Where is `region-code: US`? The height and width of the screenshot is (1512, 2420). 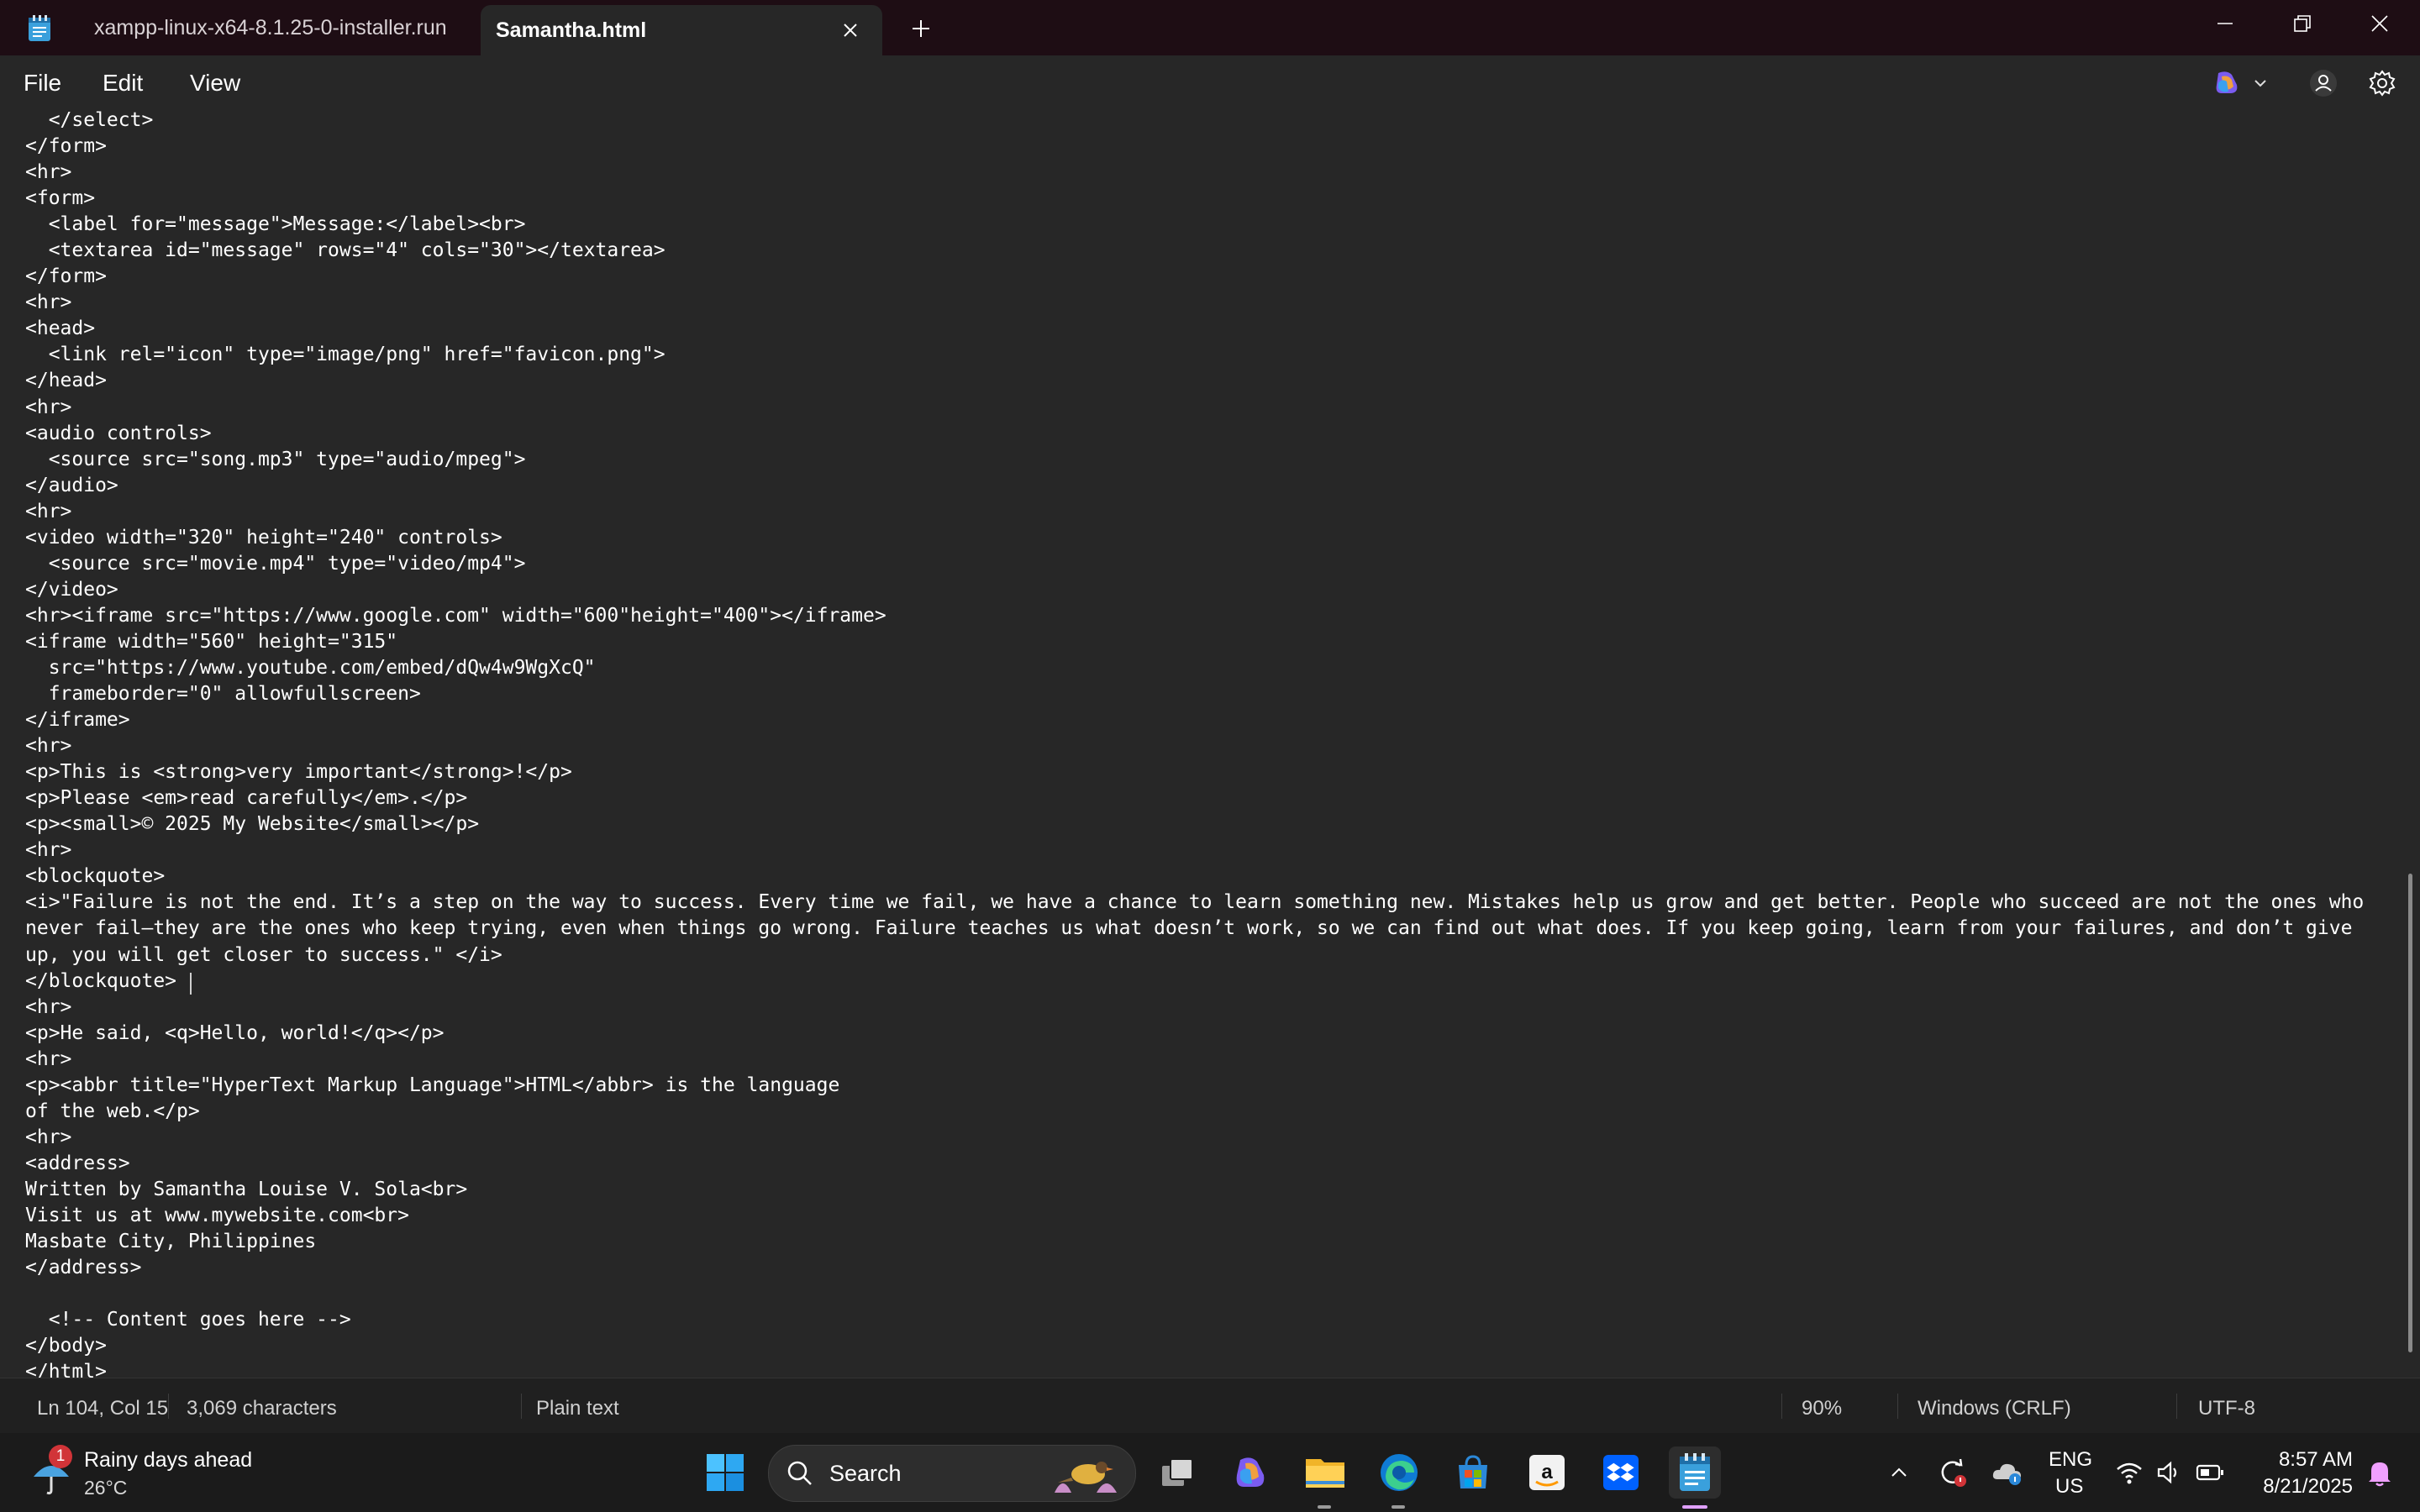 region-code: US is located at coordinates (2069, 1486).